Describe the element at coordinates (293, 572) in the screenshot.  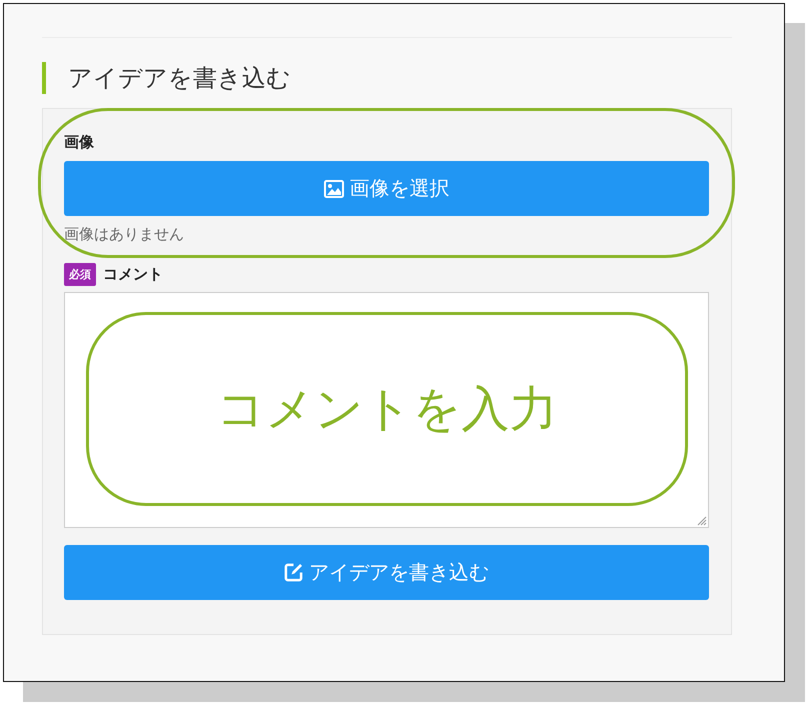
I see `edit-icon` at that location.